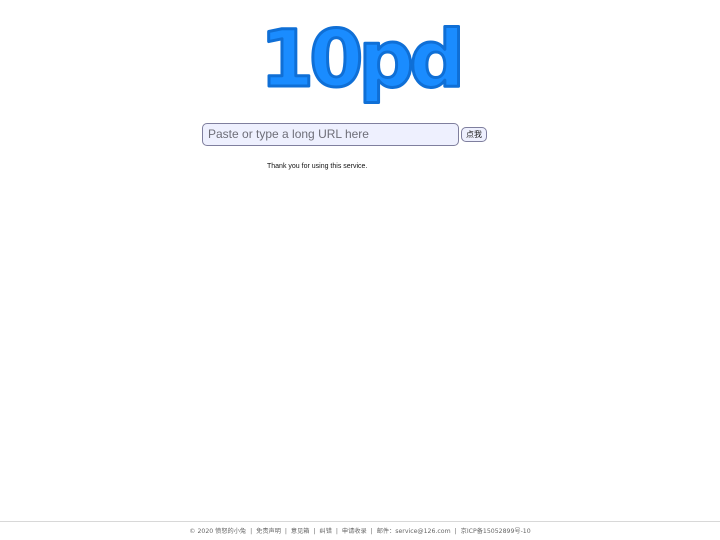  I want to click on footer-email-link: service@126.com, so click(422, 531).